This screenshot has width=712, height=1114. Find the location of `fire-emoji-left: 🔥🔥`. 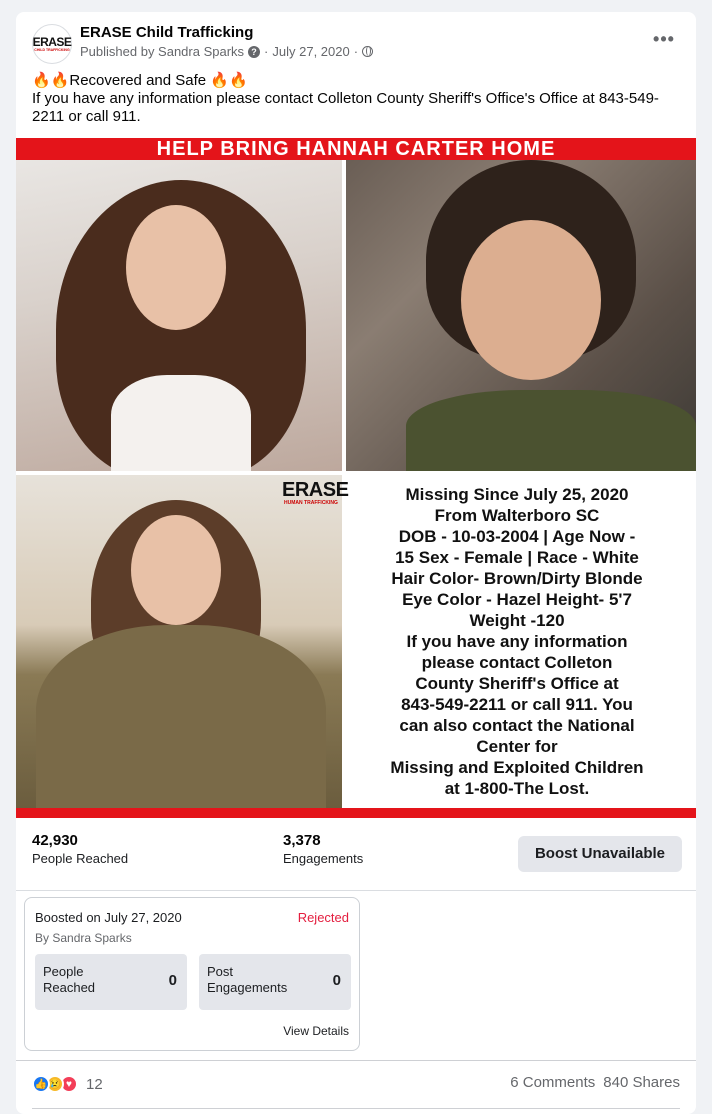

fire-emoji-left: 🔥🔥 is located at coordinates (51, 80).